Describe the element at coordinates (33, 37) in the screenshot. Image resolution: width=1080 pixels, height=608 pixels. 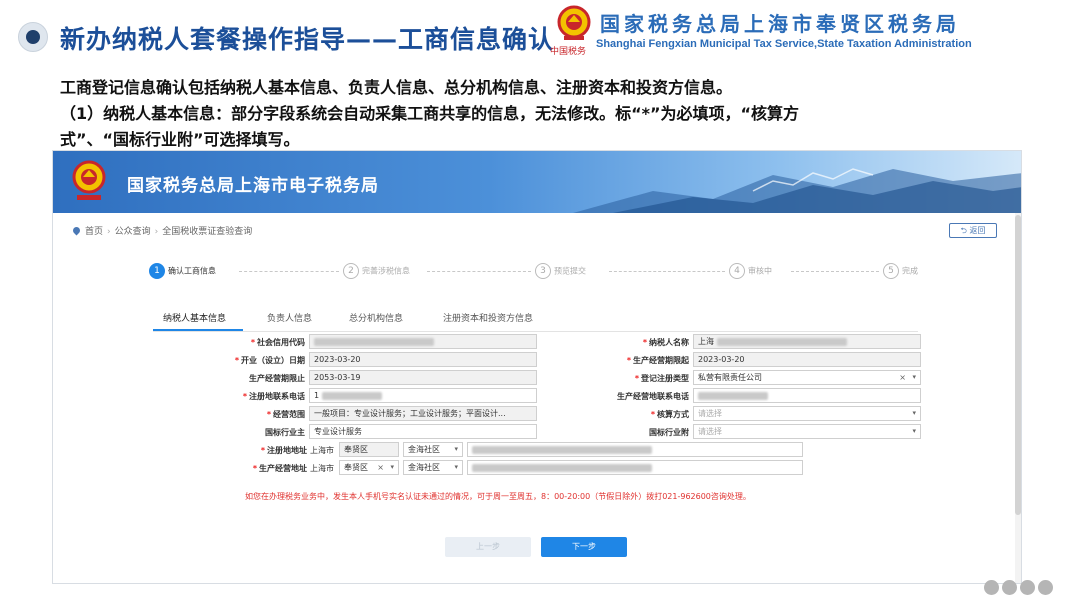
I see `title-bullet-icon` at that location.